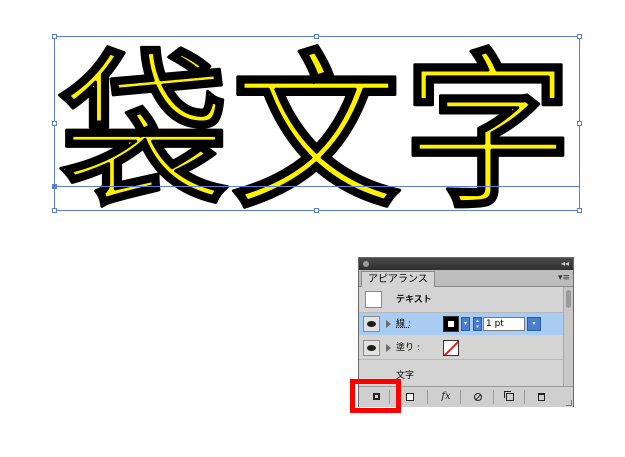  I want to click on duplicate-item-button, so click(510, 397).